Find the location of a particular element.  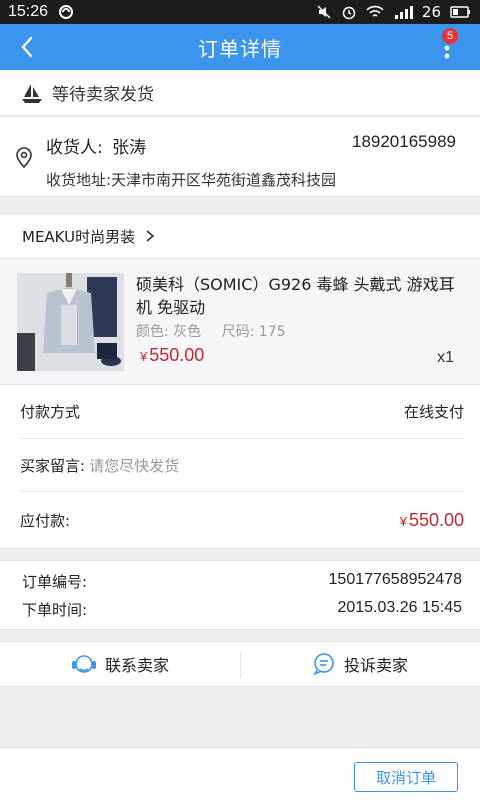

location-pin-icon is located at coordinates (24, 158).